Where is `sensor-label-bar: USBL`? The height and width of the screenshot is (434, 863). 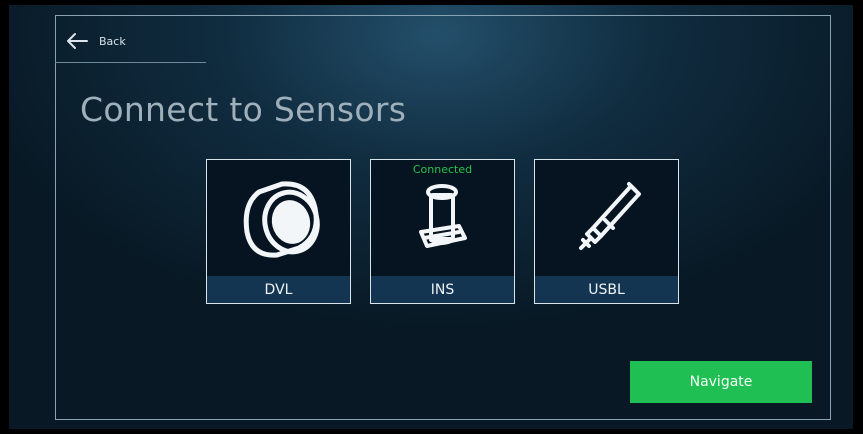 sensor-label-bar: USBL is located at coordinates (606, 289).